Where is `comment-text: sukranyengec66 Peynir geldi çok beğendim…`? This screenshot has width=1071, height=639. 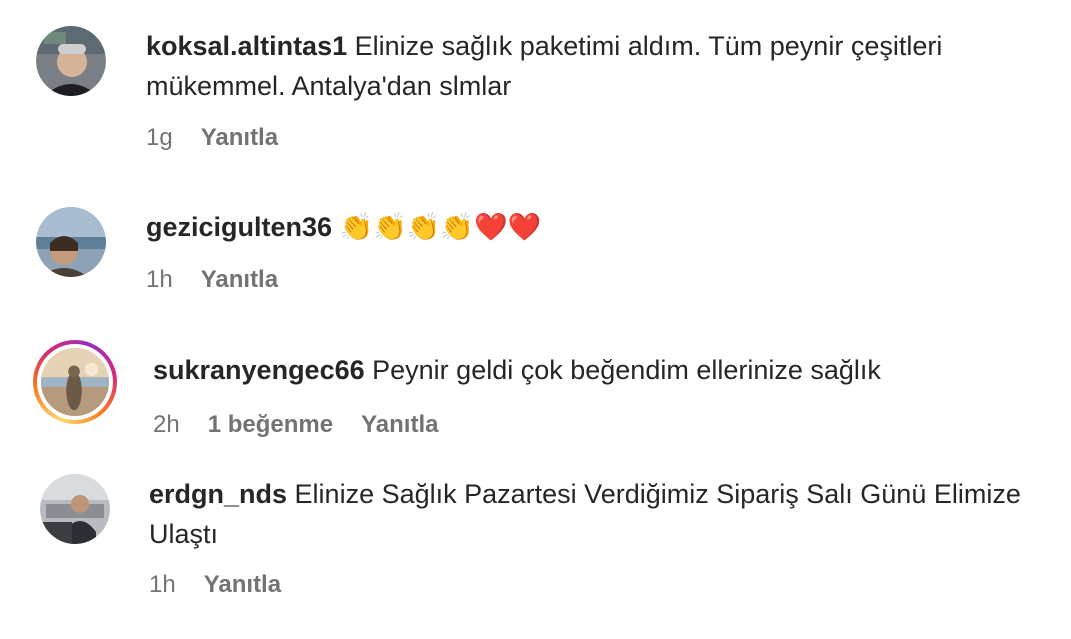
comment-text: sukranyengec66 Peynir geldi çok beğendim… is located at coordinates (593, 370).